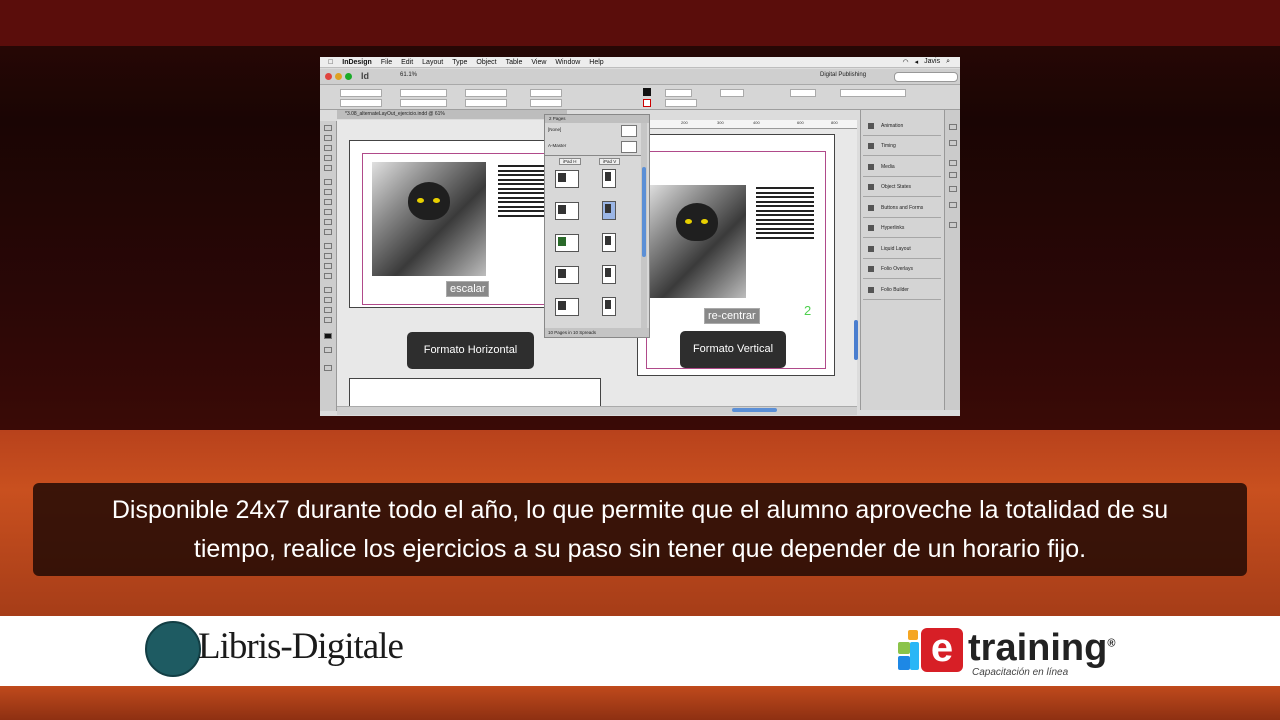 The height and width of the screenshot is (720, 1280). Describe the element at coordinates (328, 266) in the screenshot. I see `gradient-tool-icon` at that location.